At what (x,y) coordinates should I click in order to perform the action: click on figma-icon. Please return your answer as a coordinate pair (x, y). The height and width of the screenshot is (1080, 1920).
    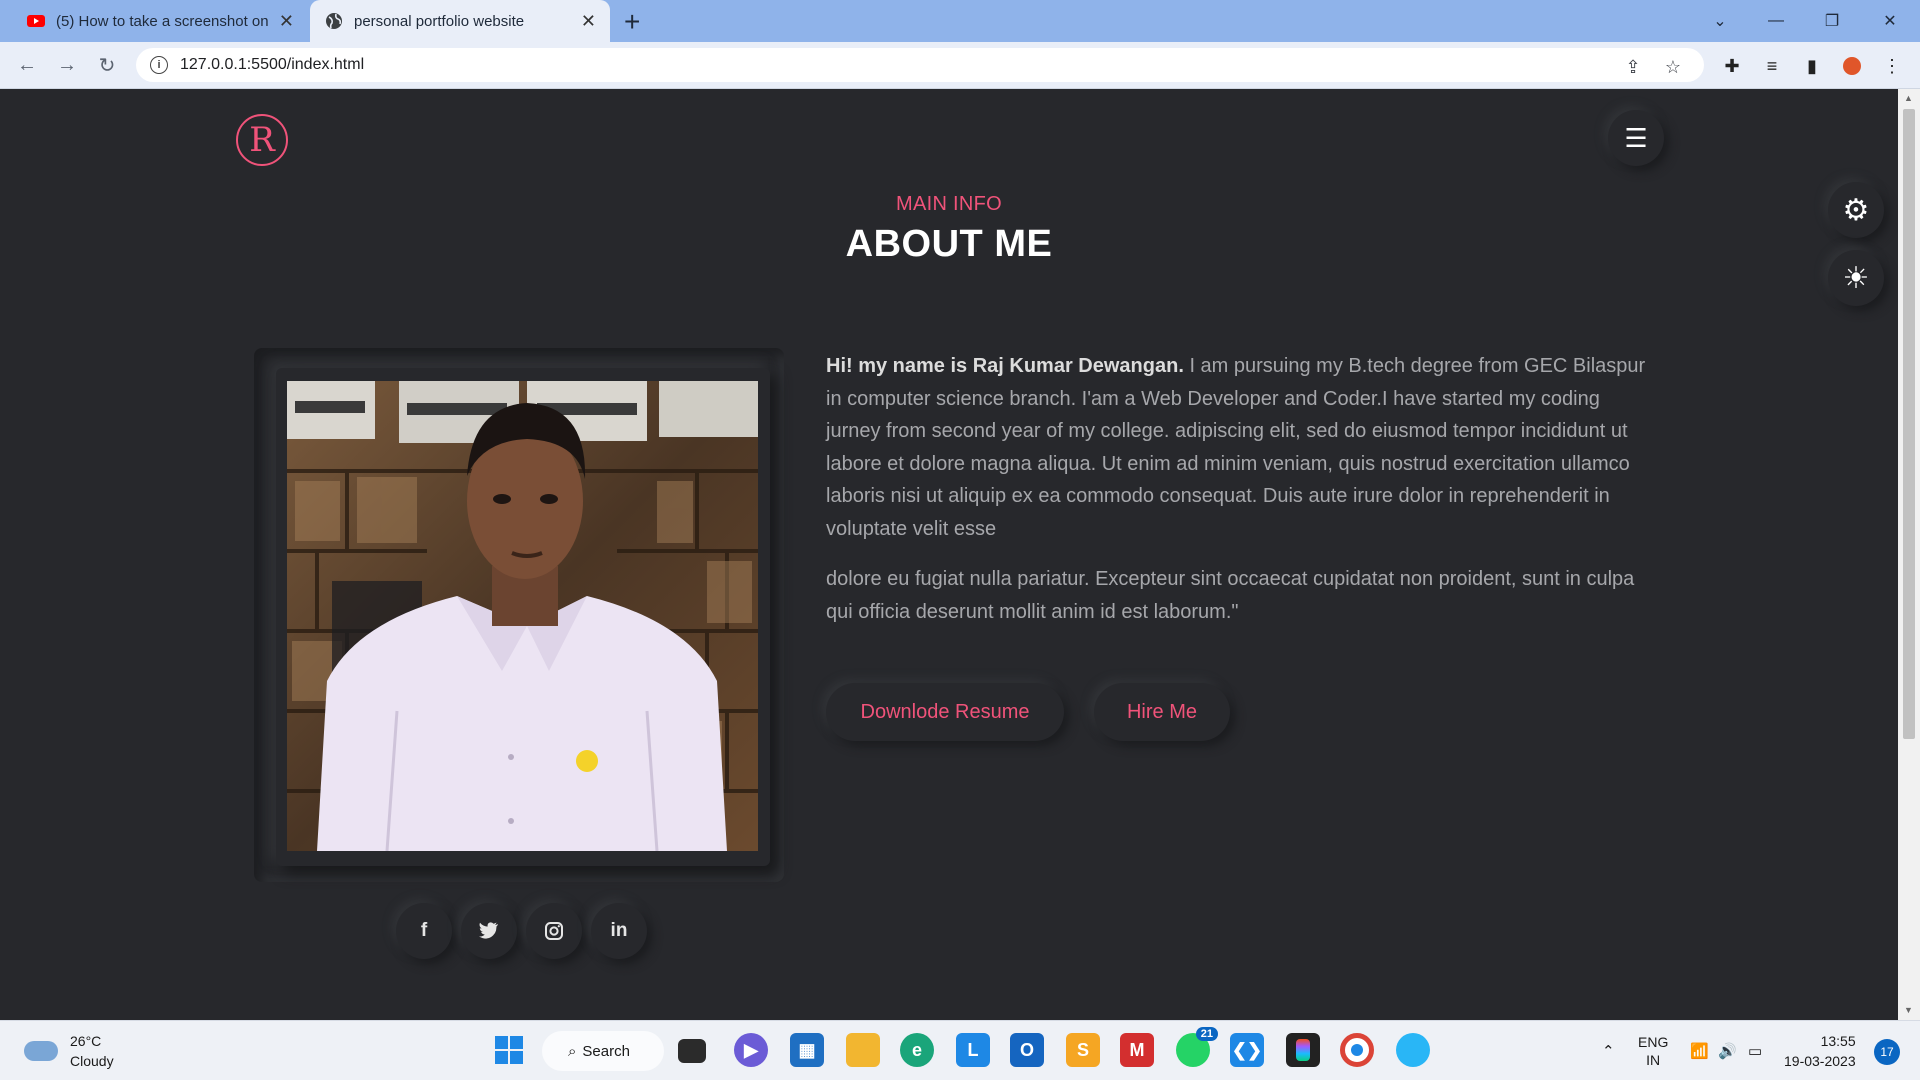
    Looking at the image, I should click on (1303, 1050).